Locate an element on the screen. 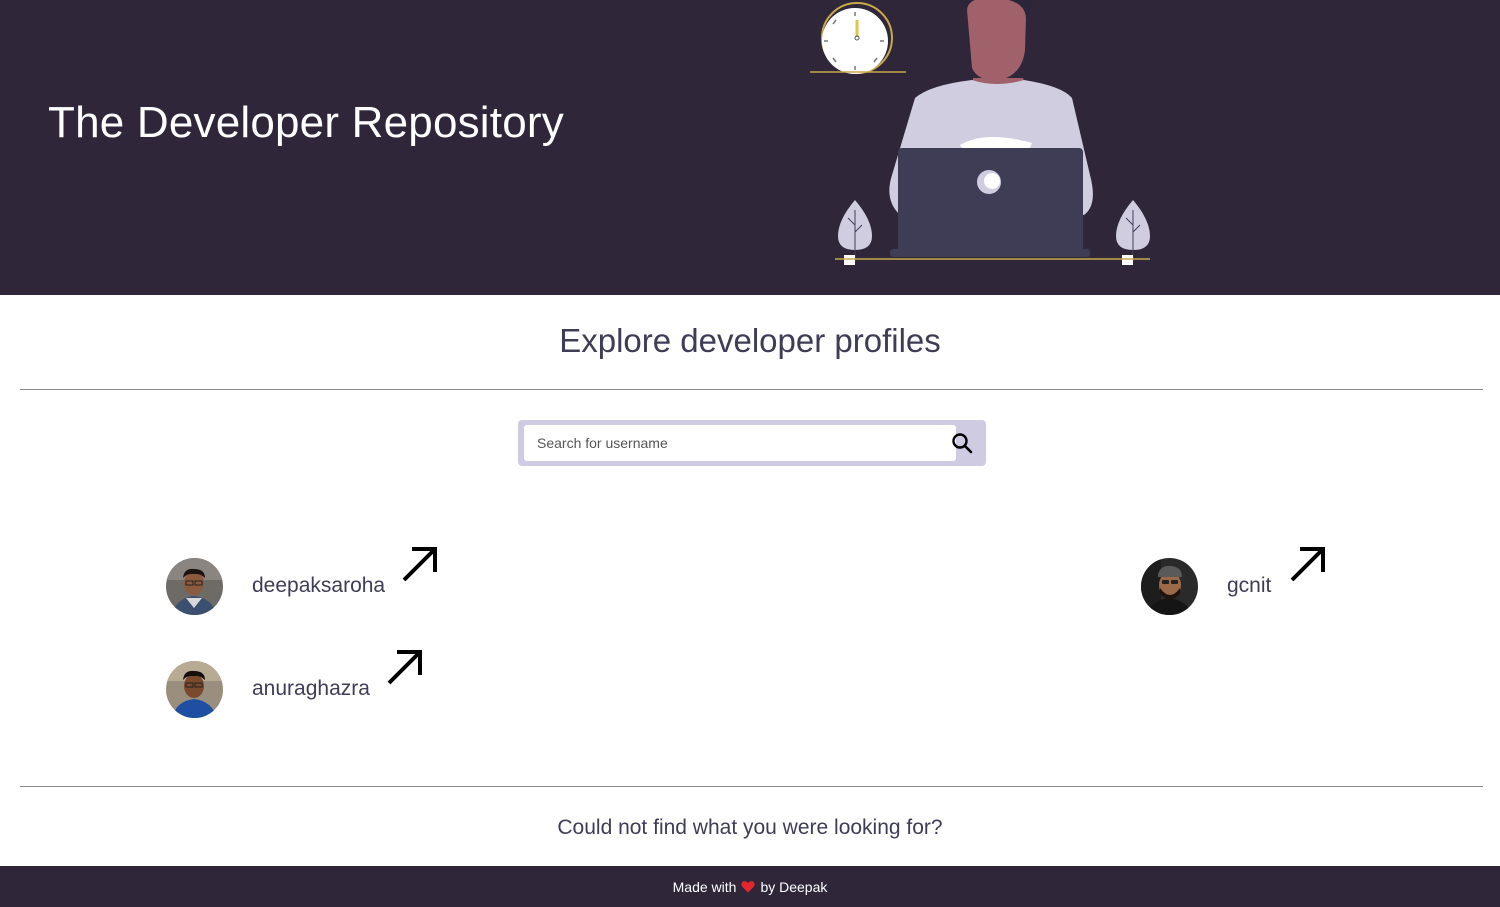 The height and width of the screenshot is (907, 1500). heart-icon is located at coordinates (748, 886).